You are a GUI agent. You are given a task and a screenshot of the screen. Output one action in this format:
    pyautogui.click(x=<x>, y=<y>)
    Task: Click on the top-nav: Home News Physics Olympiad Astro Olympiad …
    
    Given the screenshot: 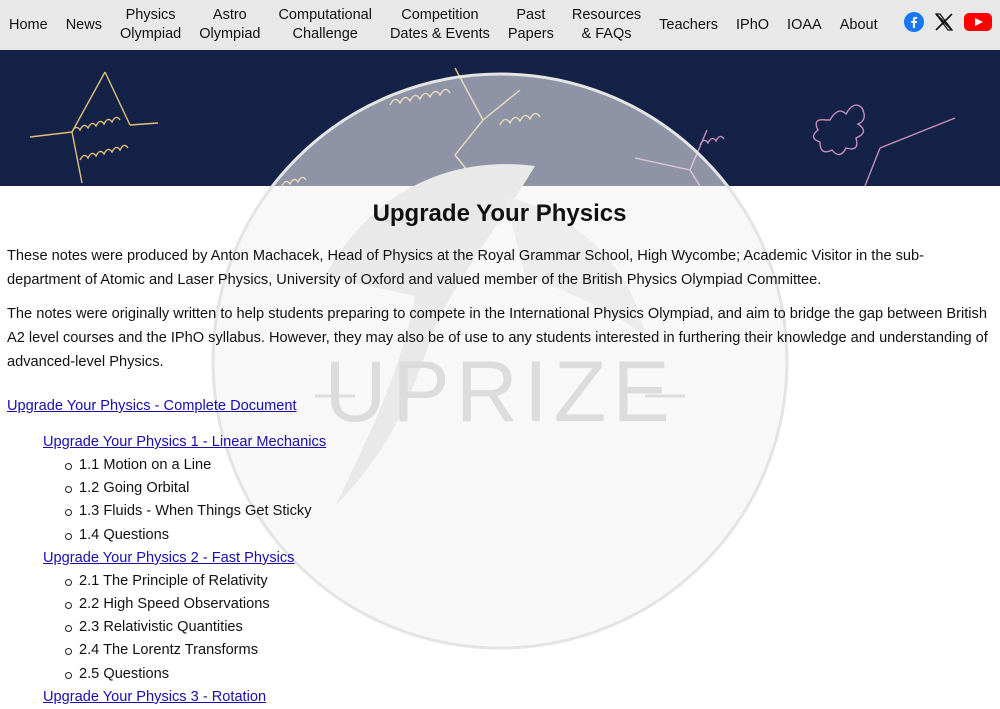 What is the action you would take?
    pyautogui.click(x=500, y=25)
    